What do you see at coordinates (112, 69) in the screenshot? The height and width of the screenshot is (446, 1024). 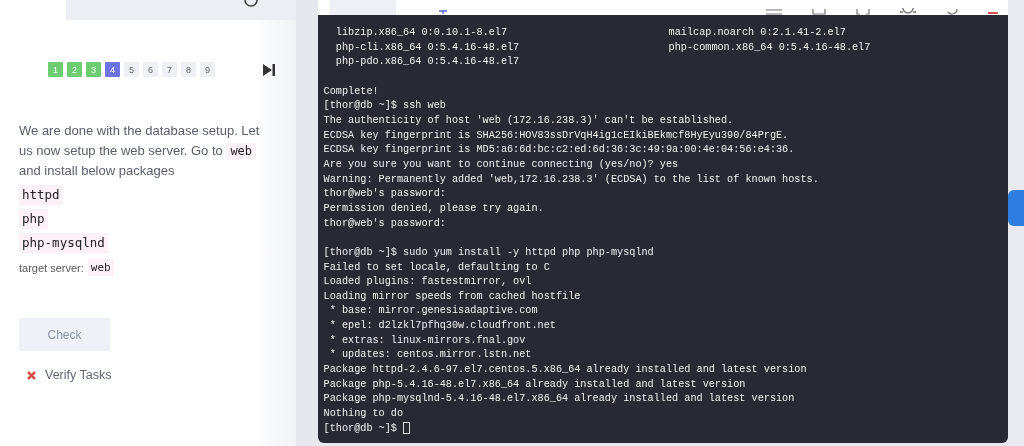 I see `step-button: 4` at bounding box center [112, 69].